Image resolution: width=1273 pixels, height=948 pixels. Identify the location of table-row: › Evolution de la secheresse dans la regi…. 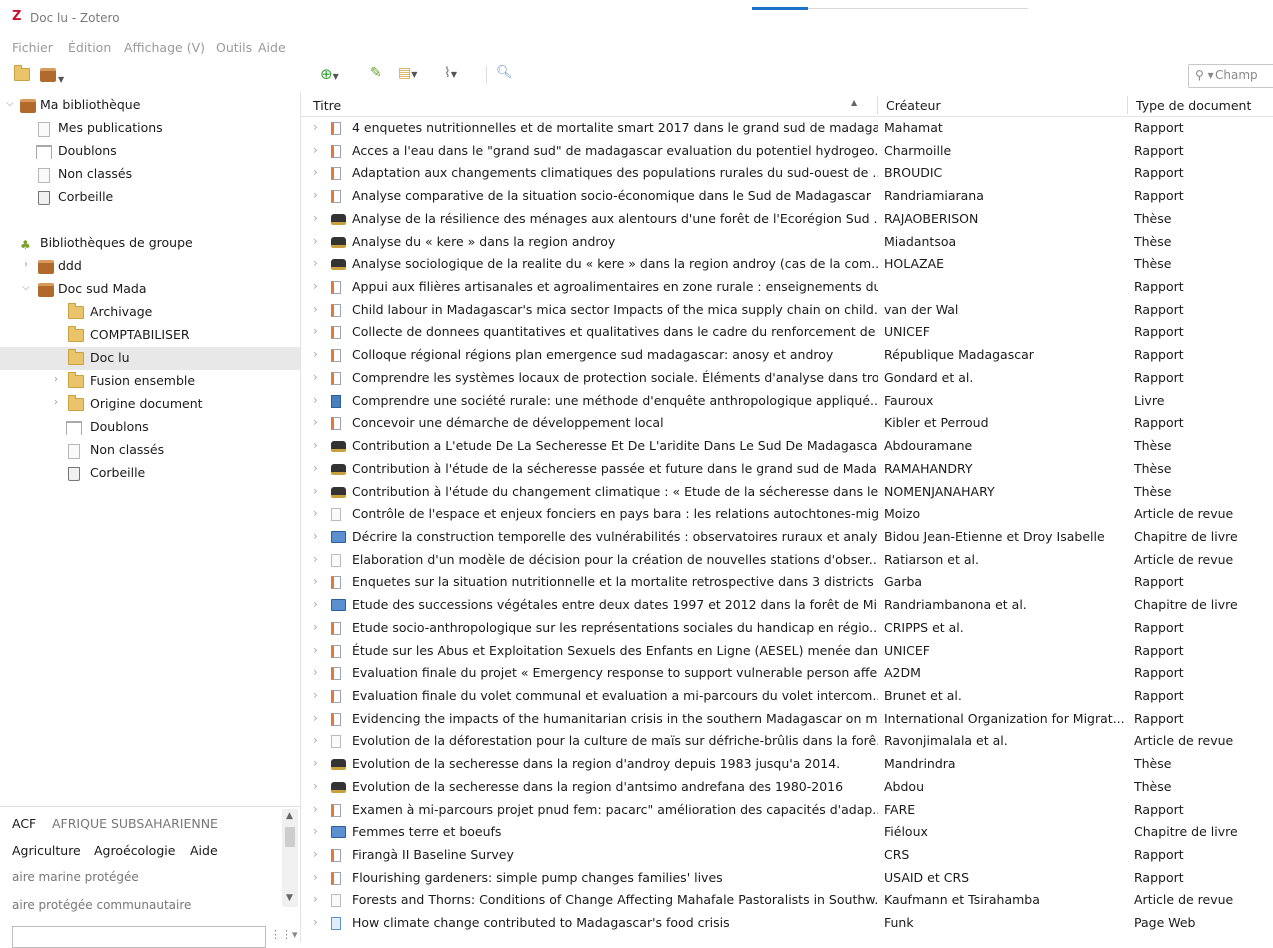
(787, 787).